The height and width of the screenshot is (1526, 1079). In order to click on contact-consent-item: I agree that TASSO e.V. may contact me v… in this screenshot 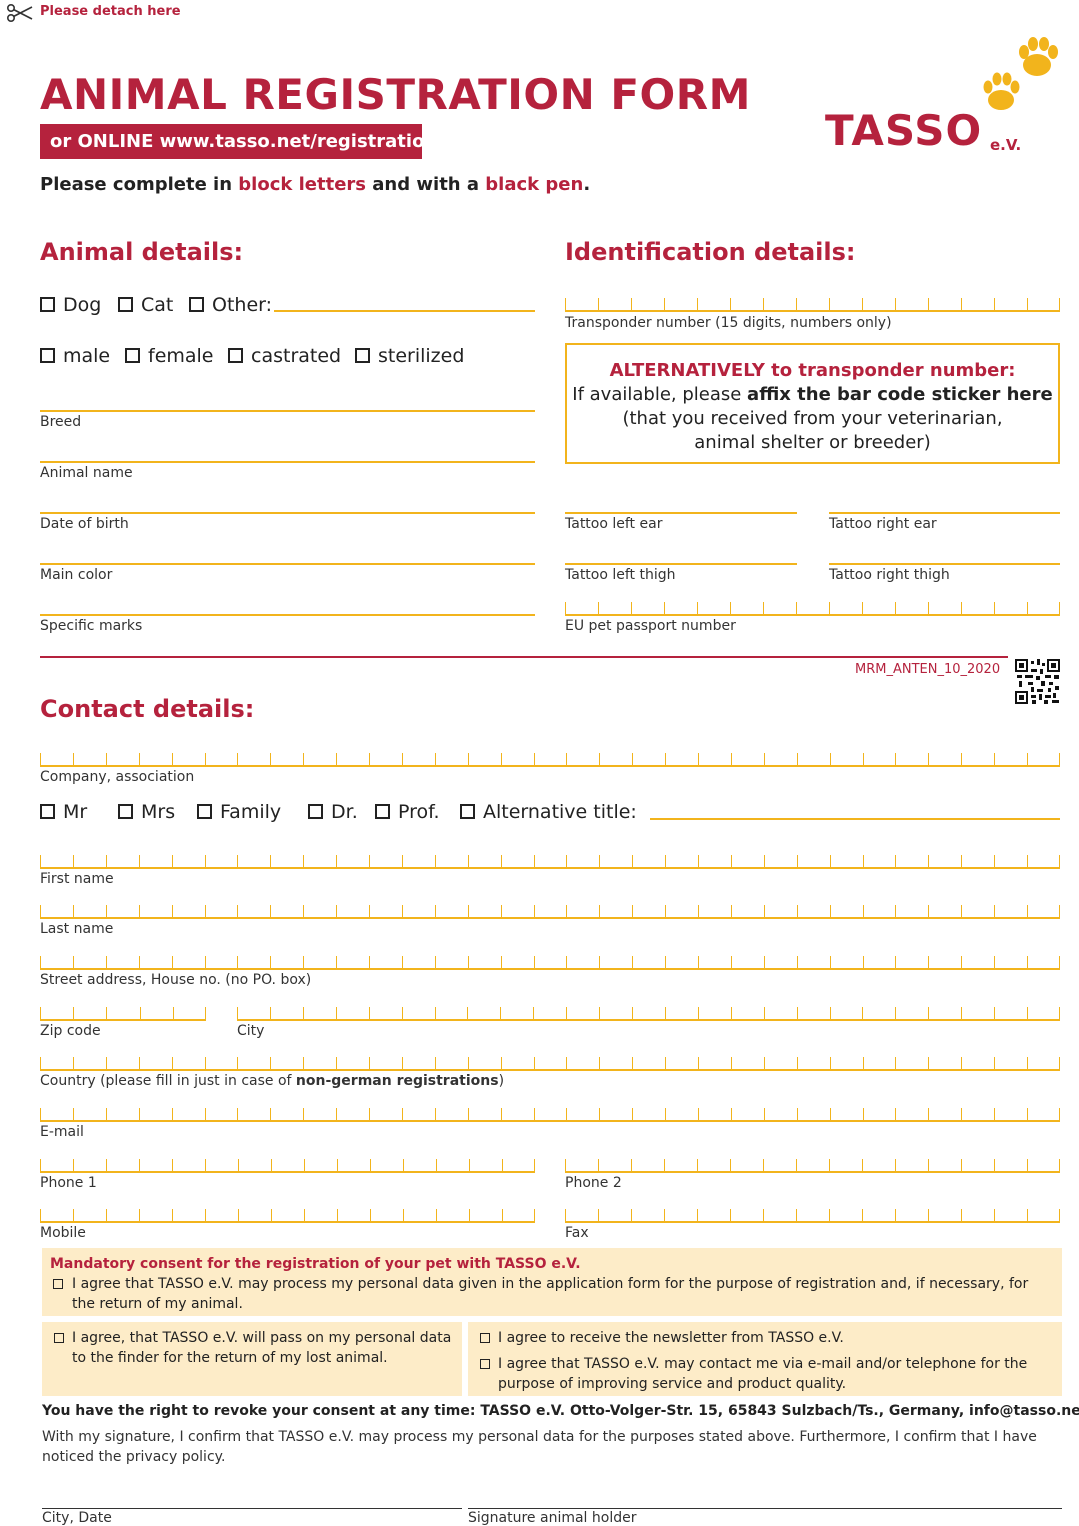, I will do `click(761, 1374)`.